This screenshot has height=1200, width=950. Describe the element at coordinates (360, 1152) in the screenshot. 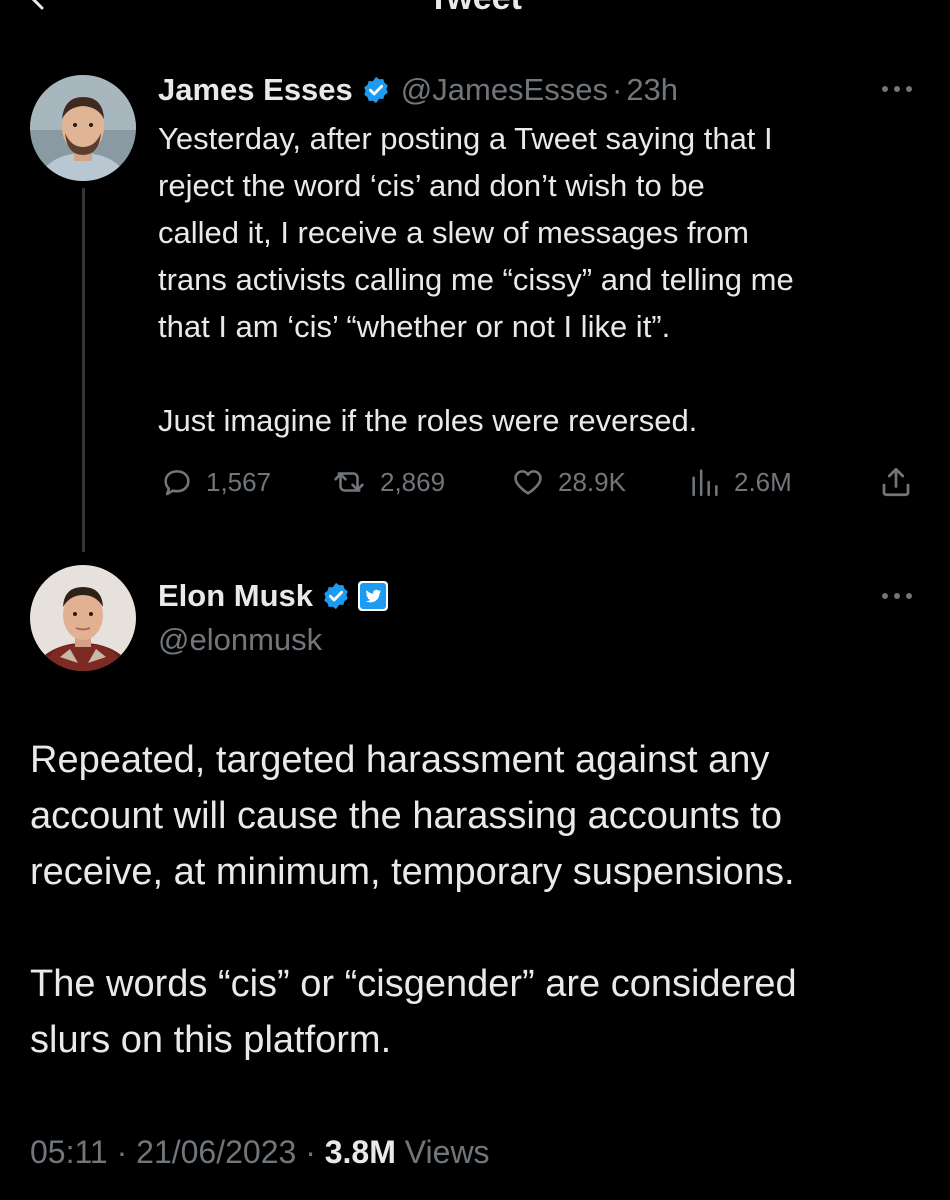

I see `views-count: 3.8M` at that location.